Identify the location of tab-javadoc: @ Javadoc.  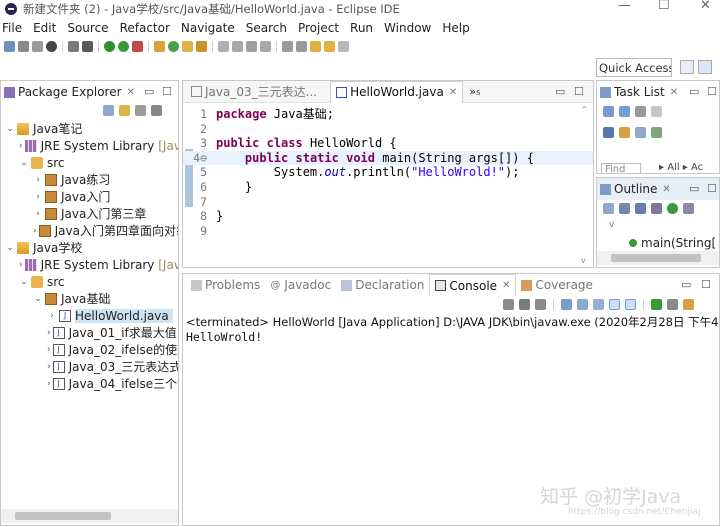
(300, 285).